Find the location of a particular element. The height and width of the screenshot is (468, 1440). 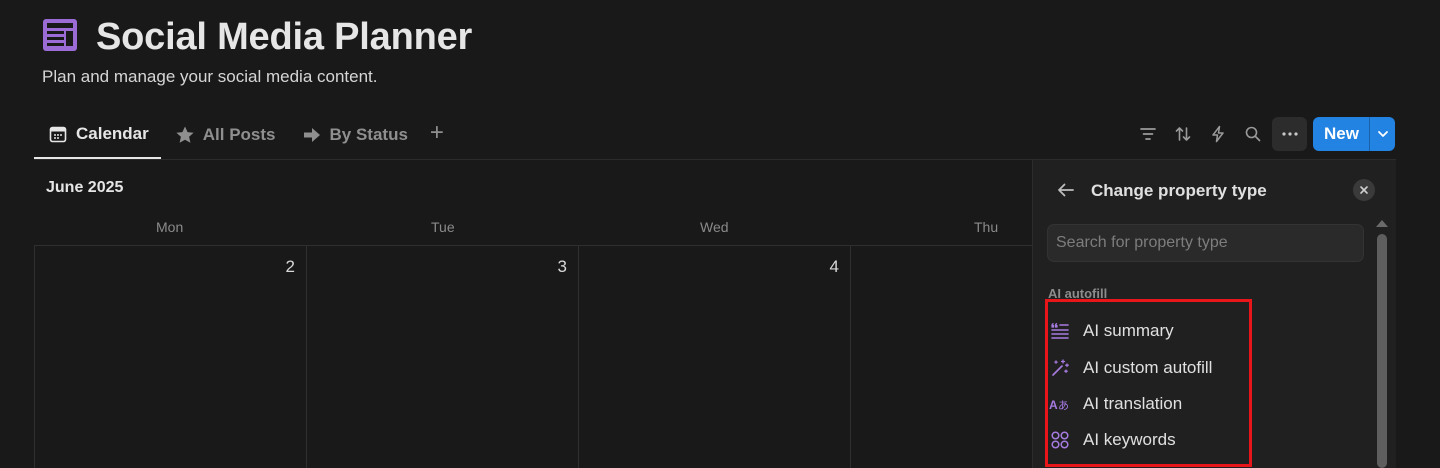

lightning-icon is located at coordinates (1217, 134).